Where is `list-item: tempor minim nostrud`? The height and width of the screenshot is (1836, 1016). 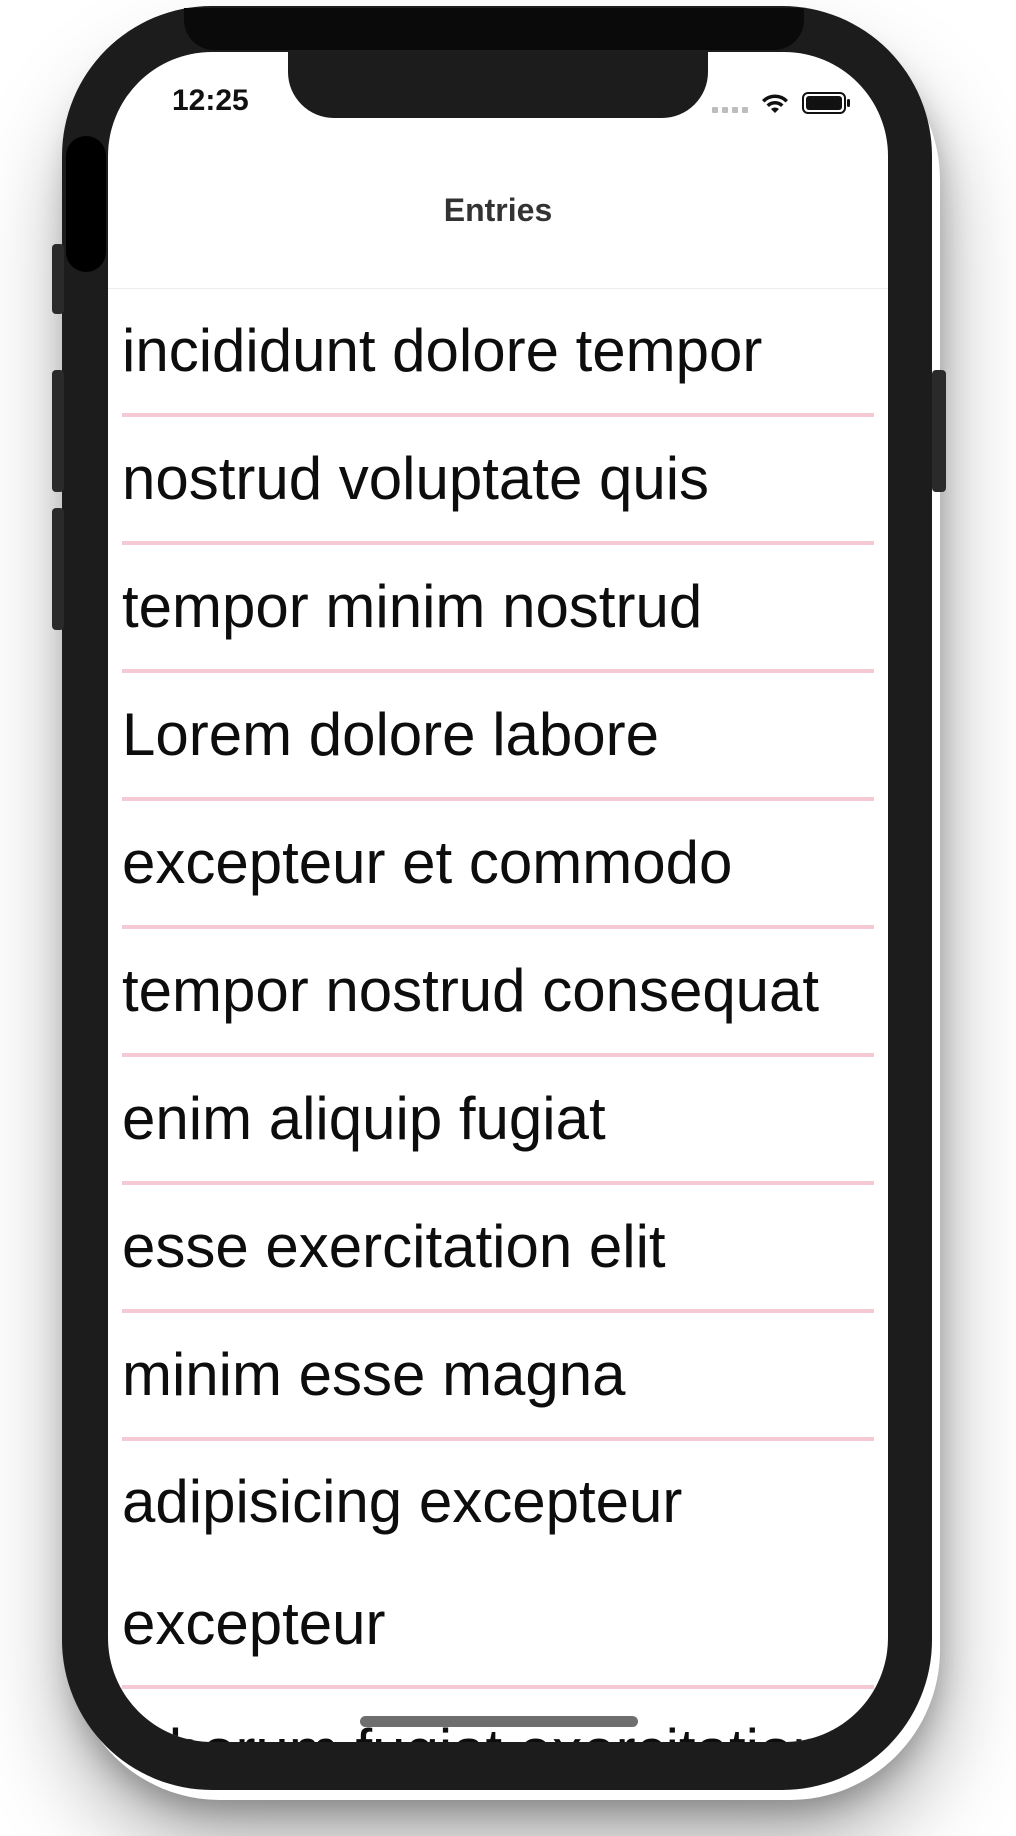 list-item: tempor minim nostrud is located at coordinates (498, 609).